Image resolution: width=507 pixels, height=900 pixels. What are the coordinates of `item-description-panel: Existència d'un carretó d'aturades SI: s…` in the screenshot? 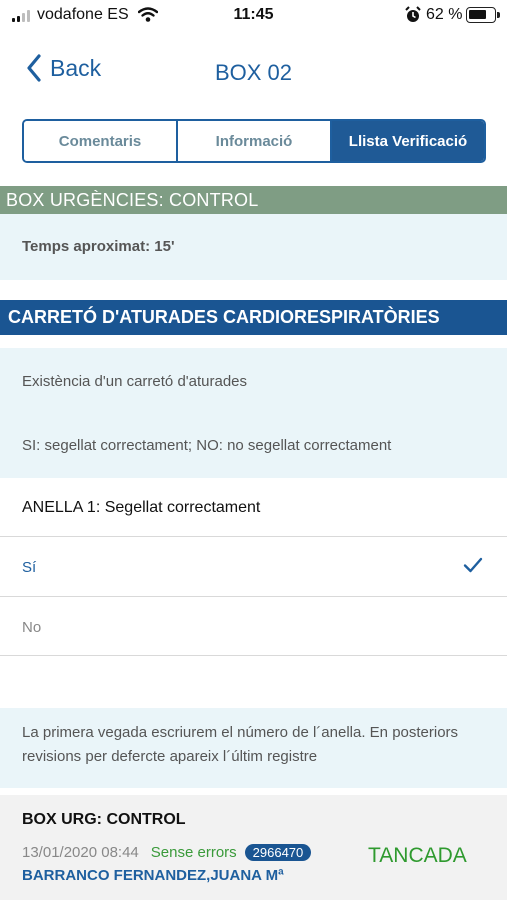 It's located at (253, 413).